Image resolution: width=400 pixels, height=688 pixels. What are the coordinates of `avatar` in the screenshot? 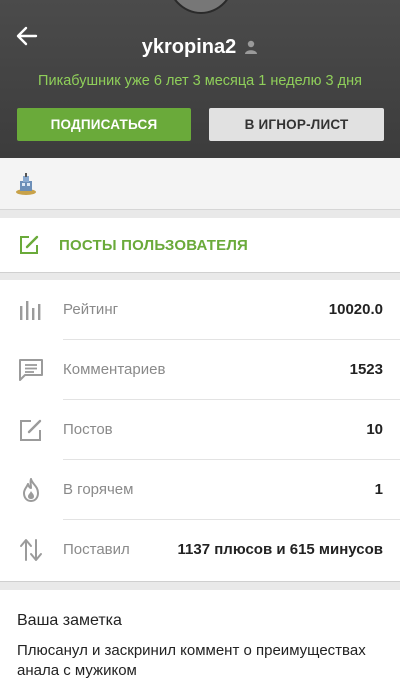 It's located at (201, 7).